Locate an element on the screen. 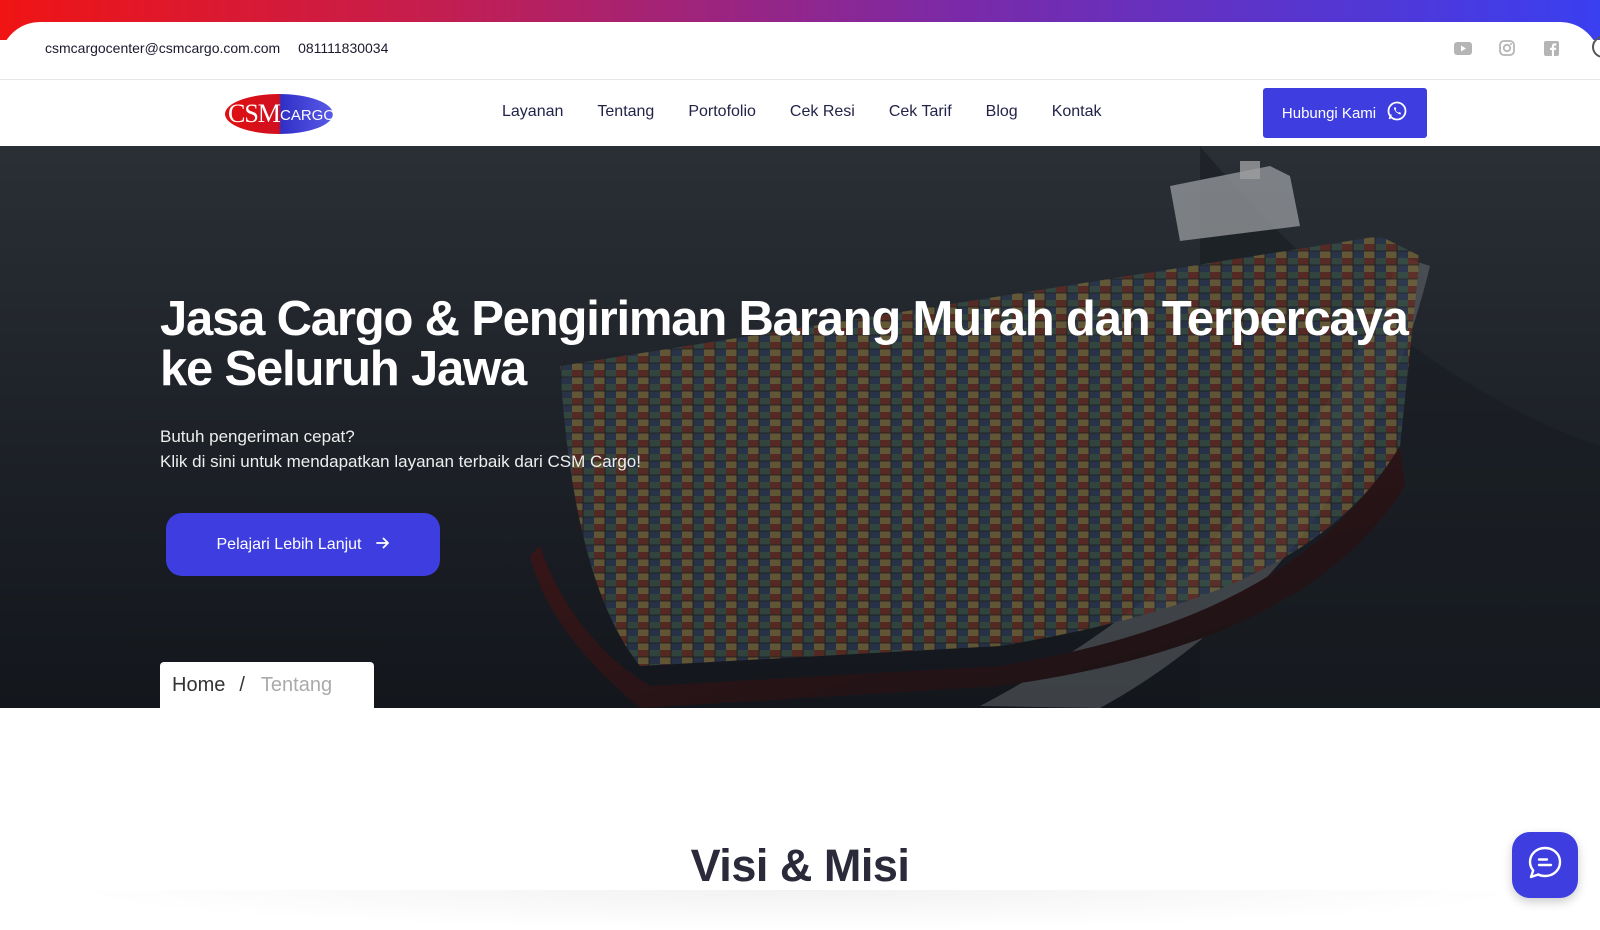 This screenshot has height=930, width=1600. breadcrumb-home: Home is located at coordinates (198, 685).